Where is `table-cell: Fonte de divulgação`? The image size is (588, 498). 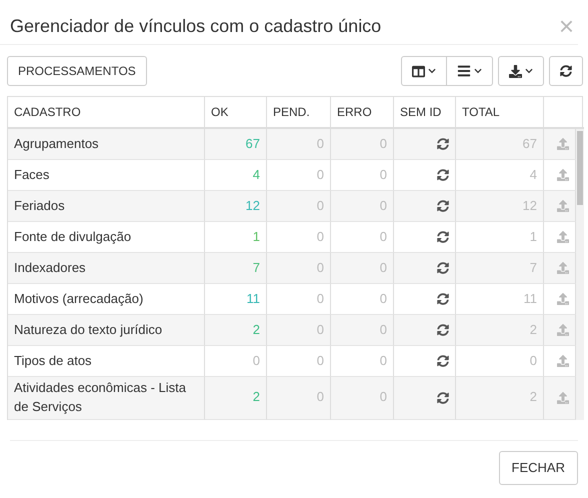 table-cell: Fonte de divulgação is located at coordinates (106, 237).